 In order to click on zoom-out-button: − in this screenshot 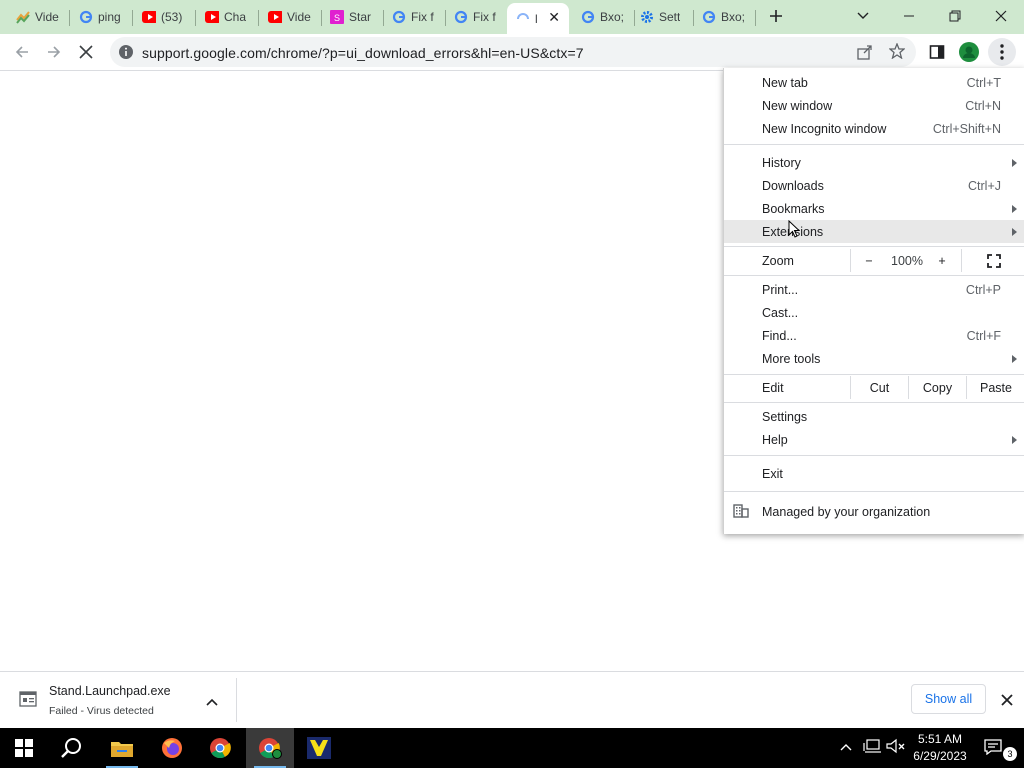, I will do `click(869, 260)`.